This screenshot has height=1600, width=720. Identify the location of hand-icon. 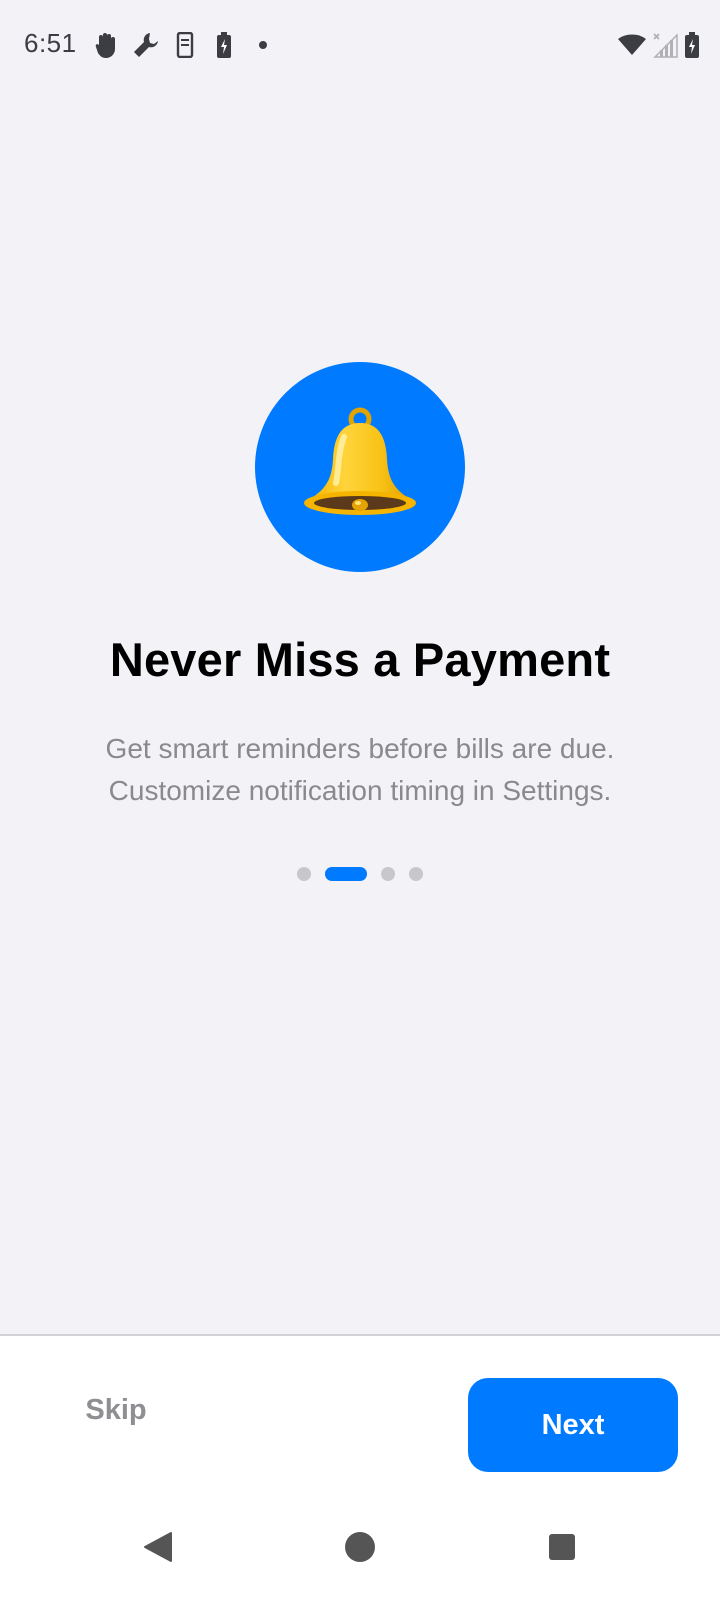
(107, 45).